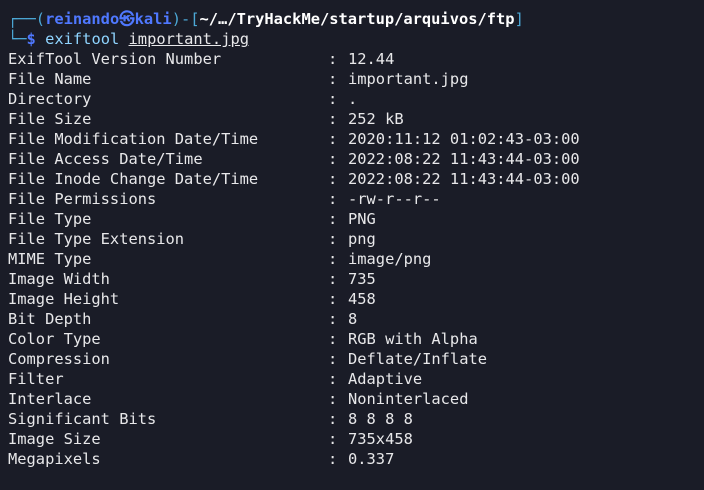 The height and width of the screenshot is (490, 704). What do you see at coordinates (54, 439) in the screenshot?
I see `exif-key: Image Size` at bounding box center [54, 439].